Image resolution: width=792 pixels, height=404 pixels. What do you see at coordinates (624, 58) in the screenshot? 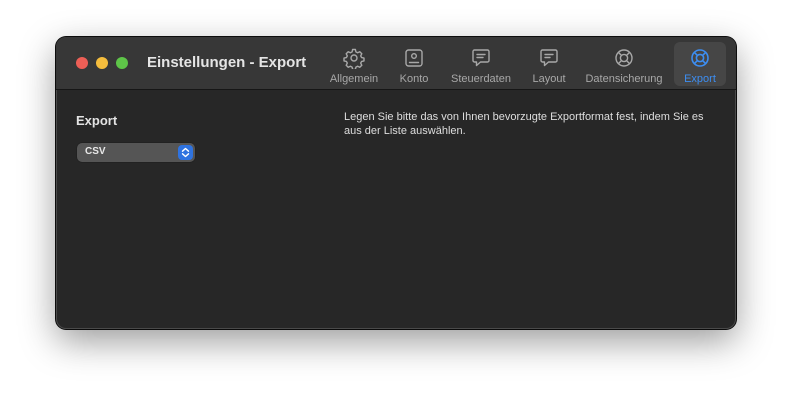
I see `lifebuoy-icon` at bounding box center [624, 58].